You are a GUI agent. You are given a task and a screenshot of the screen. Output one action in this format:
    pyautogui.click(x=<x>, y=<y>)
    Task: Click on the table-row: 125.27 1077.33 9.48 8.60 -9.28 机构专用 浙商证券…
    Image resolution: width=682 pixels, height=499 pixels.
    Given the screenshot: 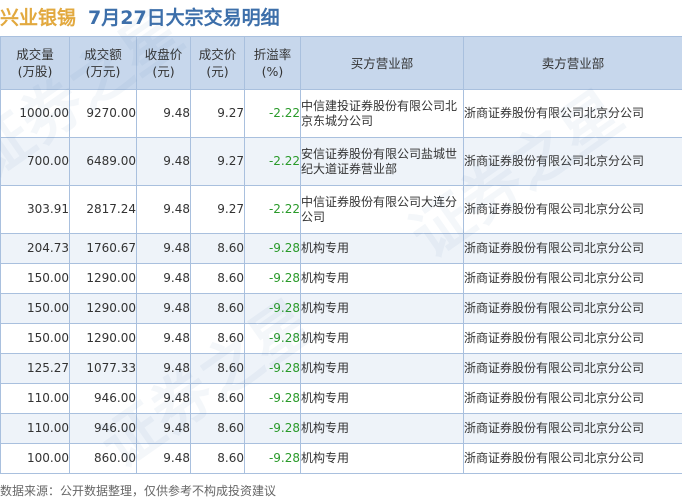 What is the action you would take?
    pyautogui.click(x=341, y=368)
    